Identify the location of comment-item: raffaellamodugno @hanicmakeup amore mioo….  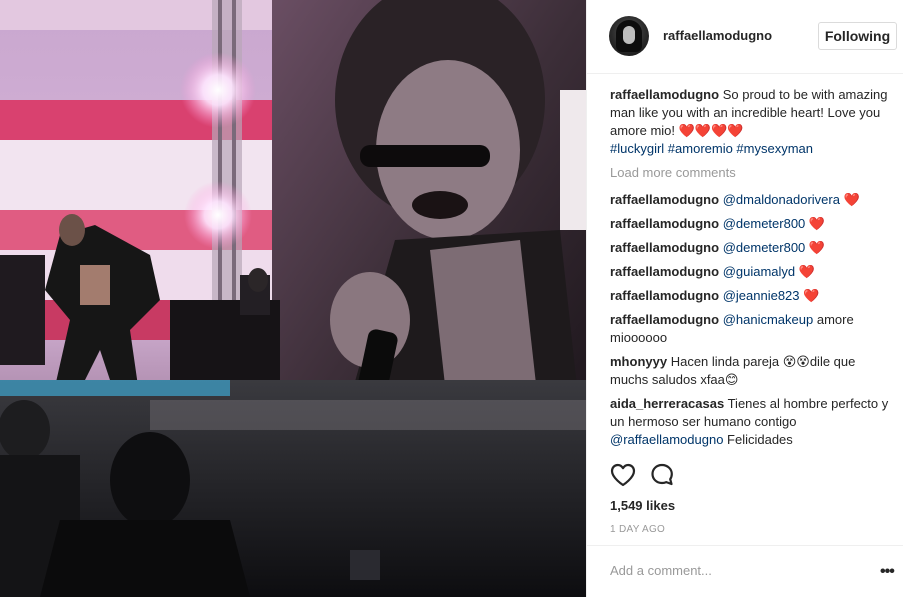
(750, 329).